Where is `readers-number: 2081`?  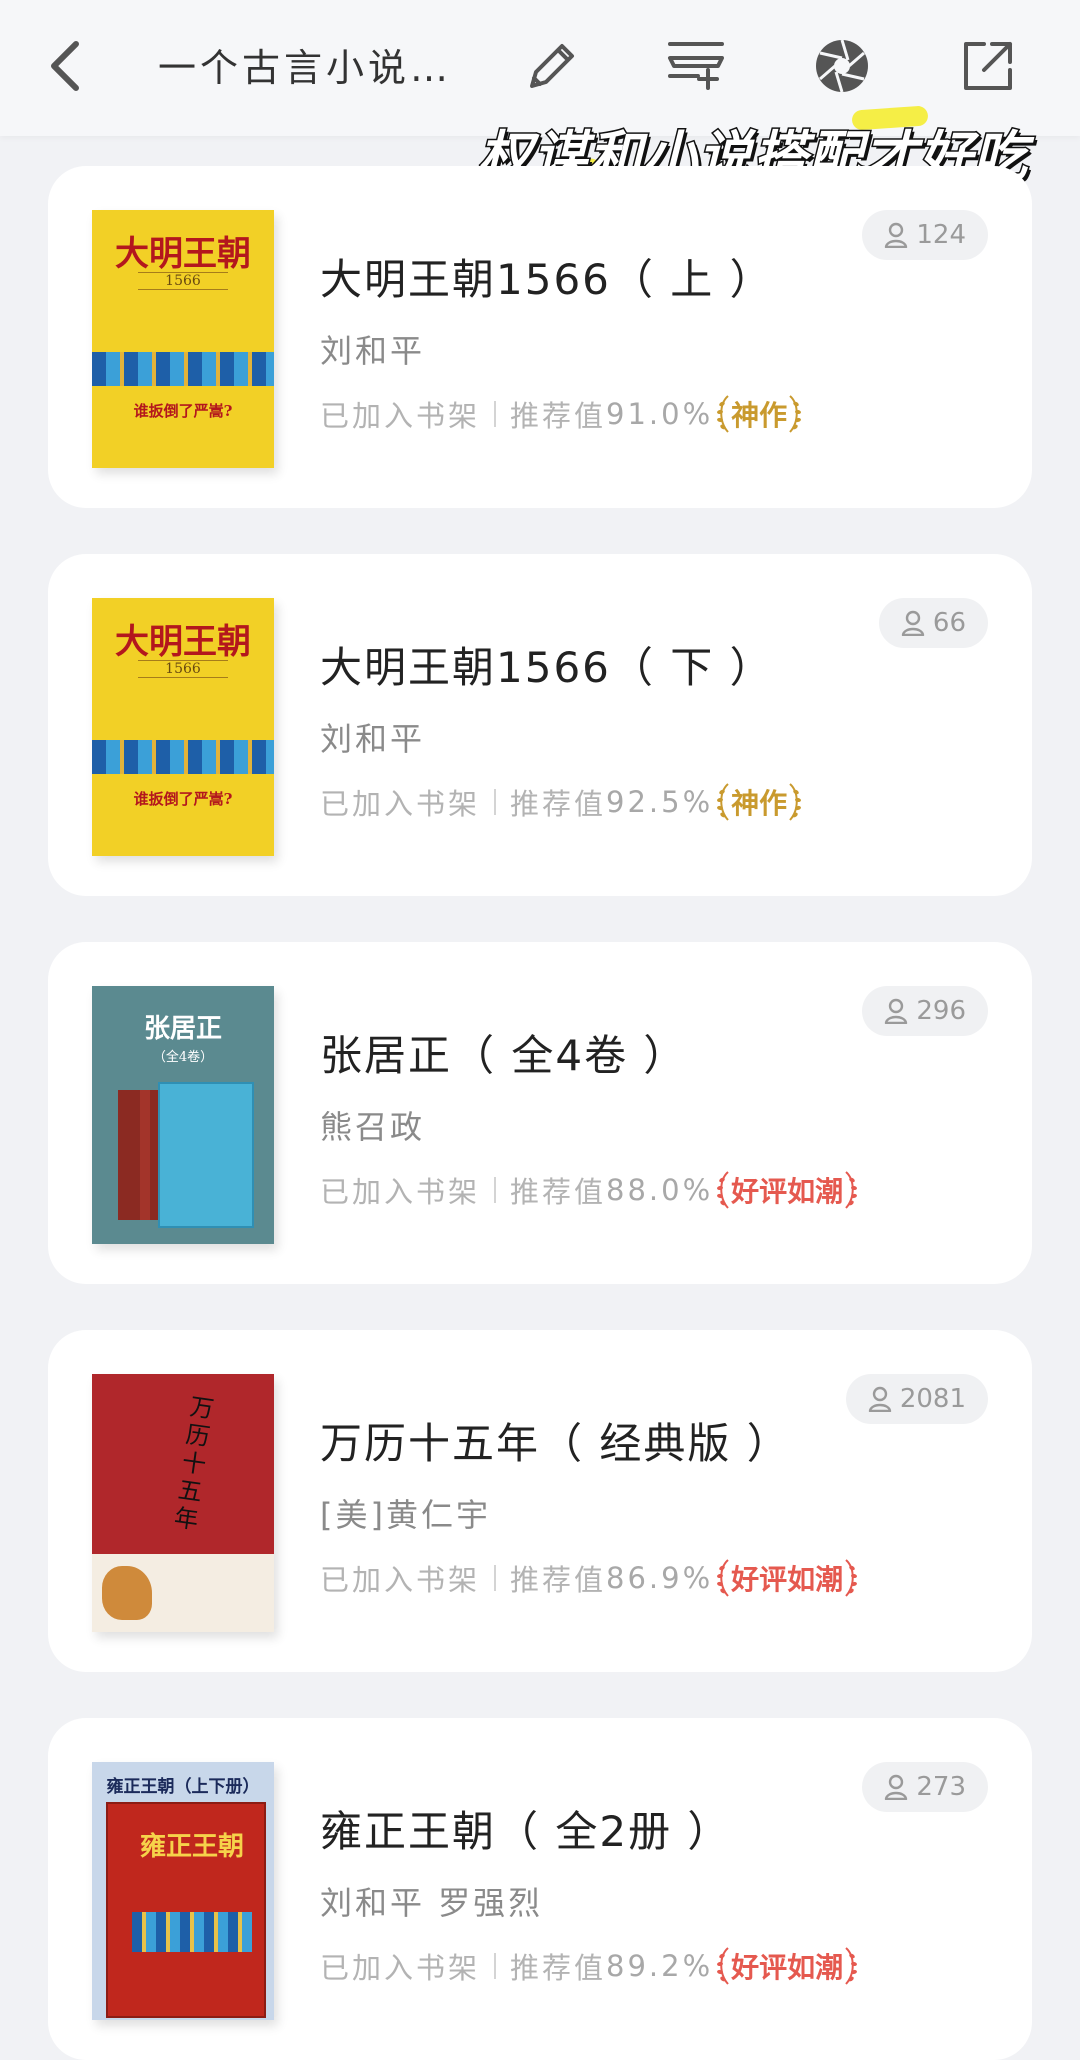 readers-number: 2081 is located at coordinates (932, 1399).